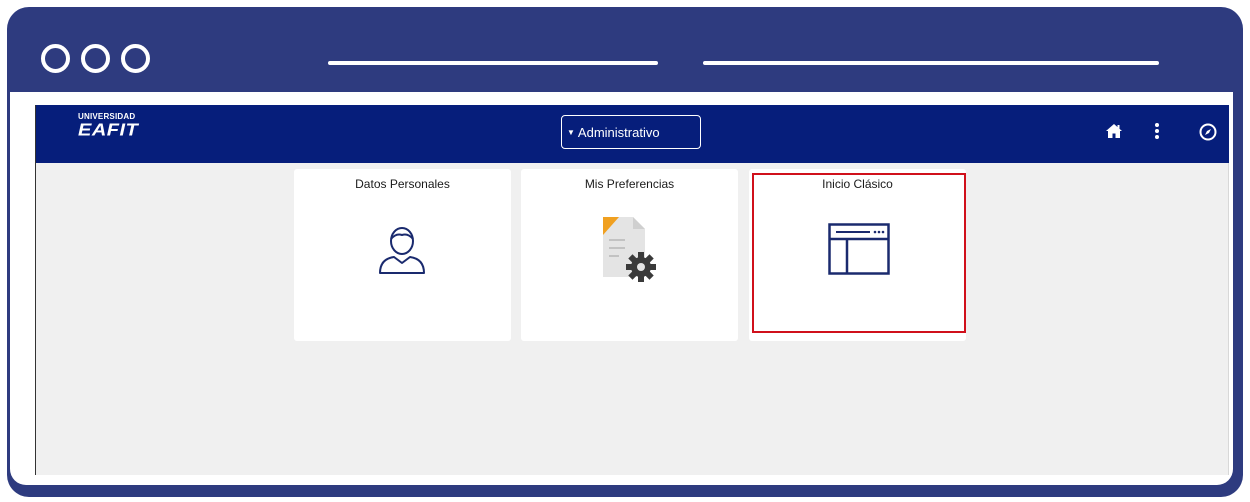 The width and height of the screenshot is (1250, 502). Describe the element at coordinates (571, 132) in the screenshot. I see `dropdown-caret-icon: ▼` at that location.